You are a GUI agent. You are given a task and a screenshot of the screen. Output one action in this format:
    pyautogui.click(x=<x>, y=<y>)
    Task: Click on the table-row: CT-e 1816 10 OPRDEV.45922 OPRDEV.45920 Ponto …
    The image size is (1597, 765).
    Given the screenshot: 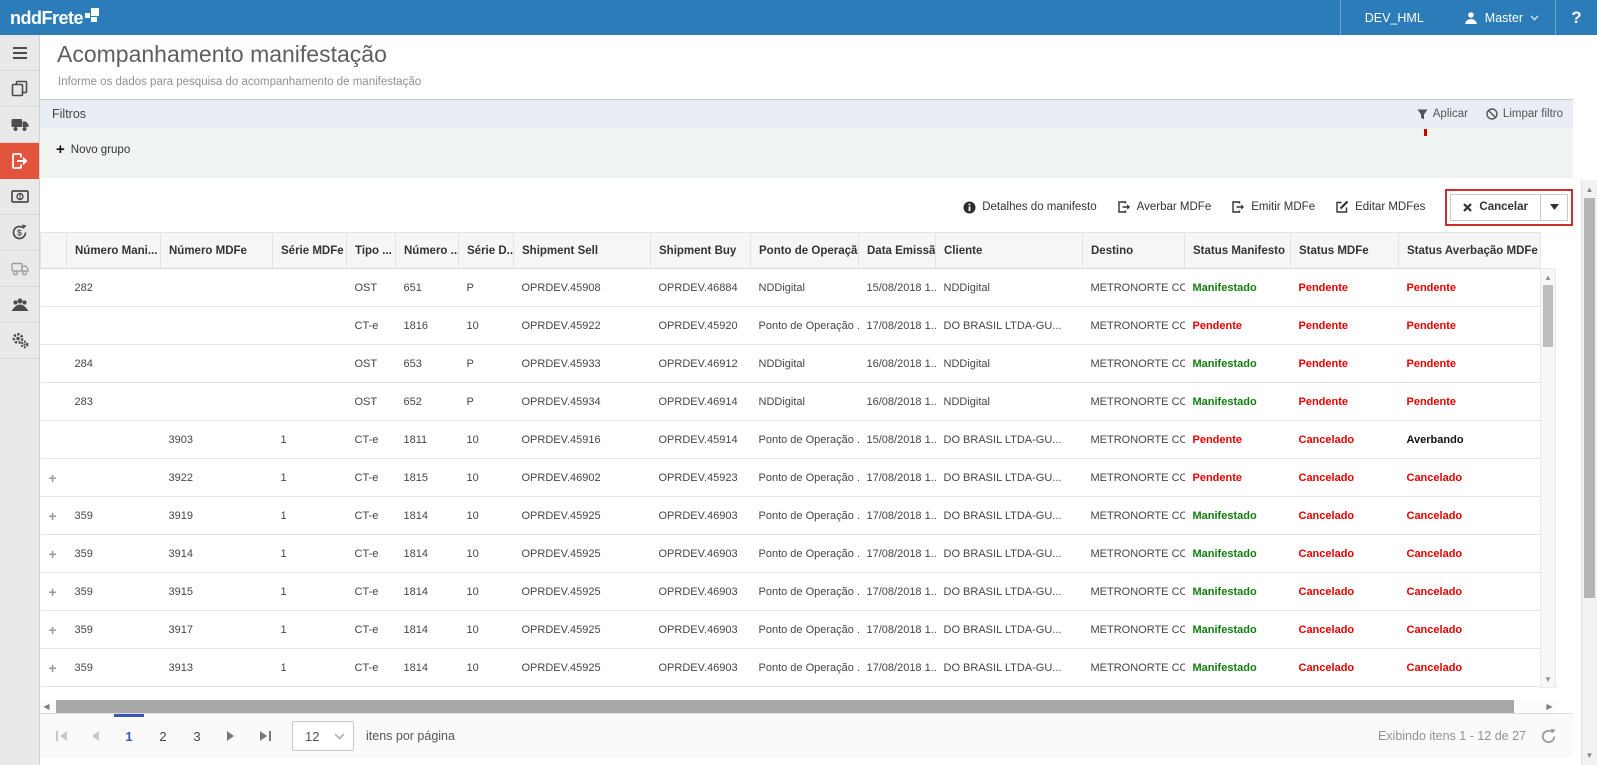 What is the action you would take?
    pyautogui.click(x=790, y=325)
    